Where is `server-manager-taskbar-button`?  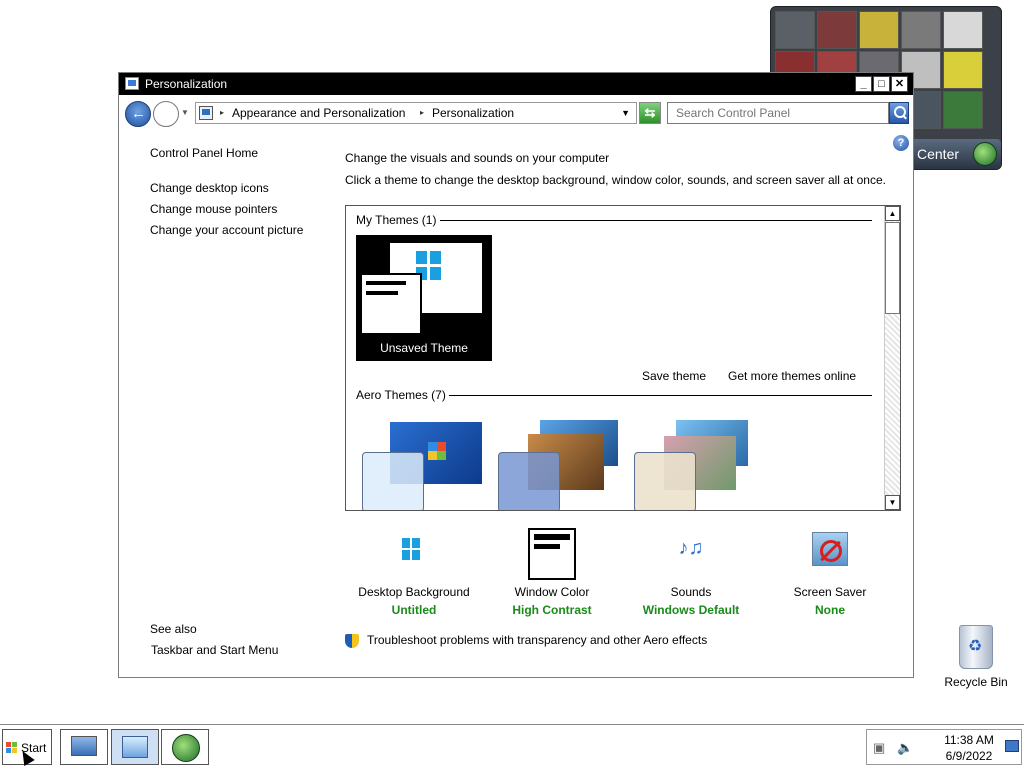
server-manager-taskbar-button is located at coordinates (84, 747).